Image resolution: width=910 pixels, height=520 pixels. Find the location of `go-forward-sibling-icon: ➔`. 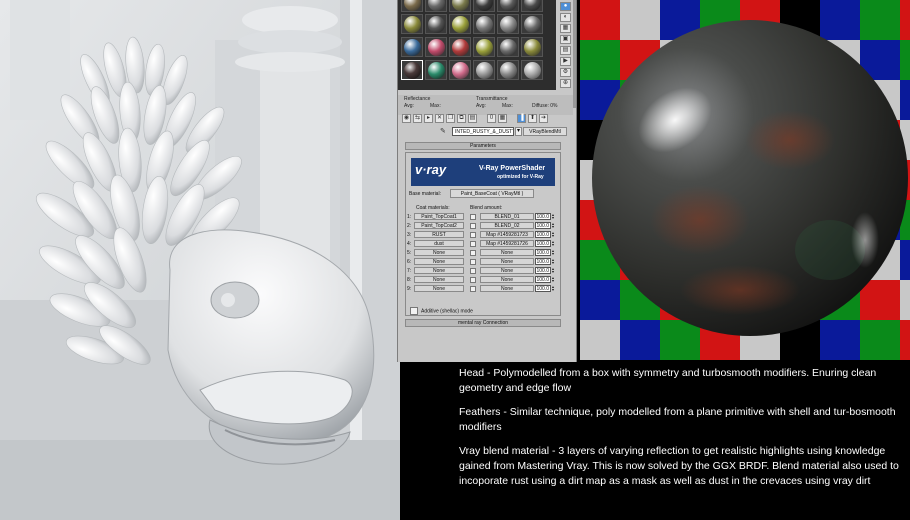

go-forward-sibling-icon: ➔ is located at coordinates (543, 118).